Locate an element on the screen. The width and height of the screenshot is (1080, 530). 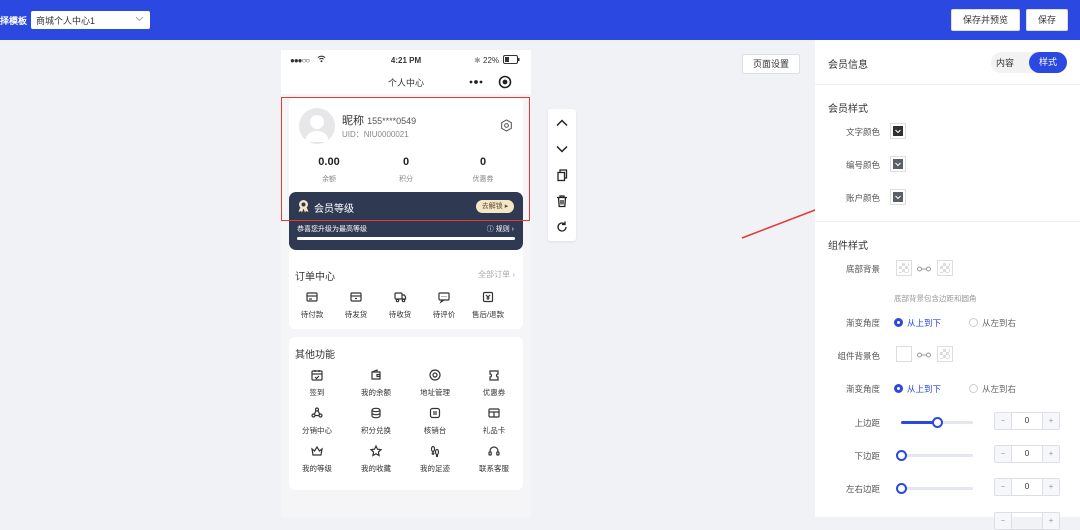
reset-icon is located at coordinates (562, 227).